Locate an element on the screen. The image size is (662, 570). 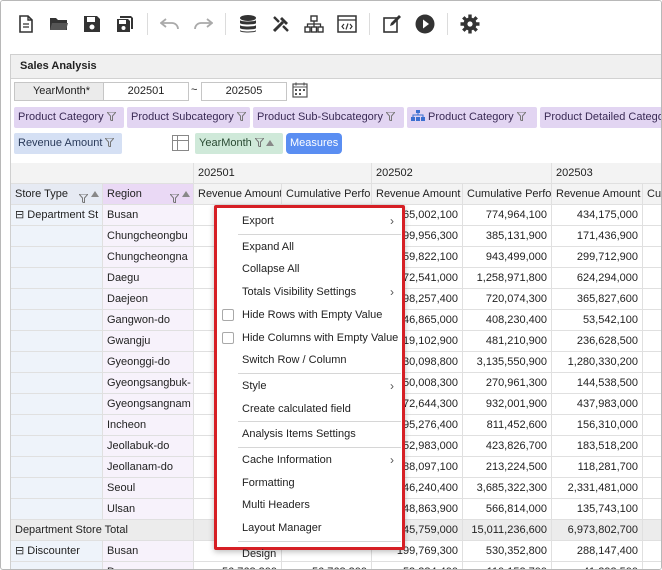
gear-icon is located at coordinates (470, 24).